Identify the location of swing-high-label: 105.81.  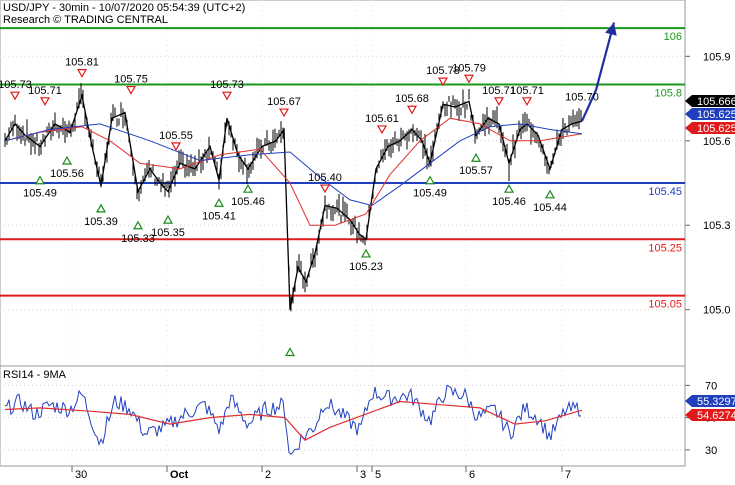
(82, 63).